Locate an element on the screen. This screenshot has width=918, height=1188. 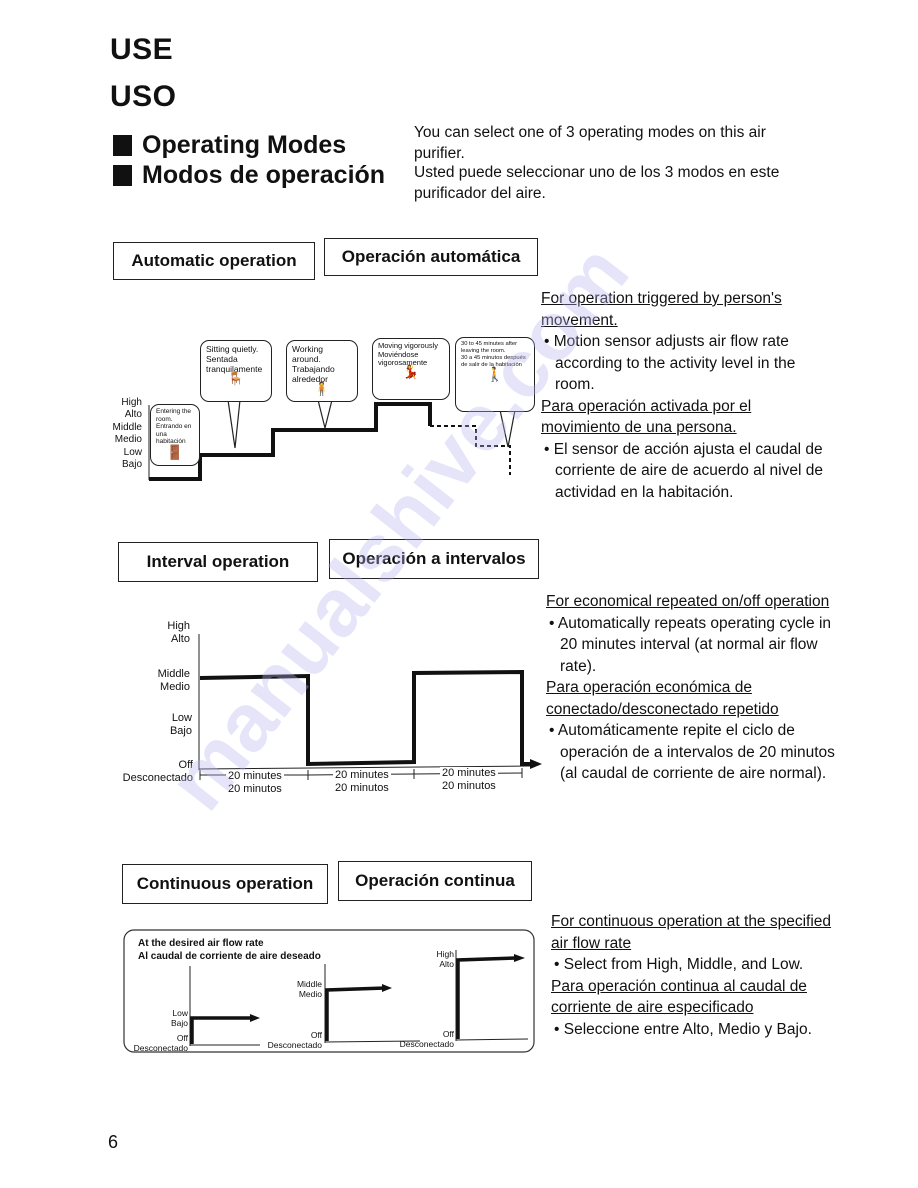
cont-middle-line is located at coordinates (355, 1013).